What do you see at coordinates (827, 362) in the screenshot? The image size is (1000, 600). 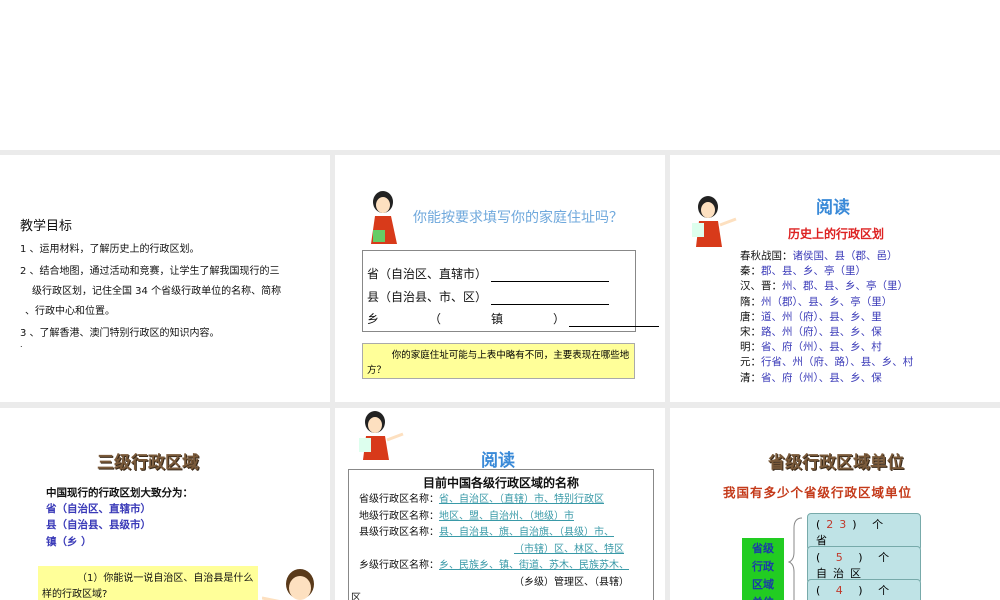 I see `history-row: 元：行省、州（府、路）、县、乡、村` at bounding box center [827, 362].